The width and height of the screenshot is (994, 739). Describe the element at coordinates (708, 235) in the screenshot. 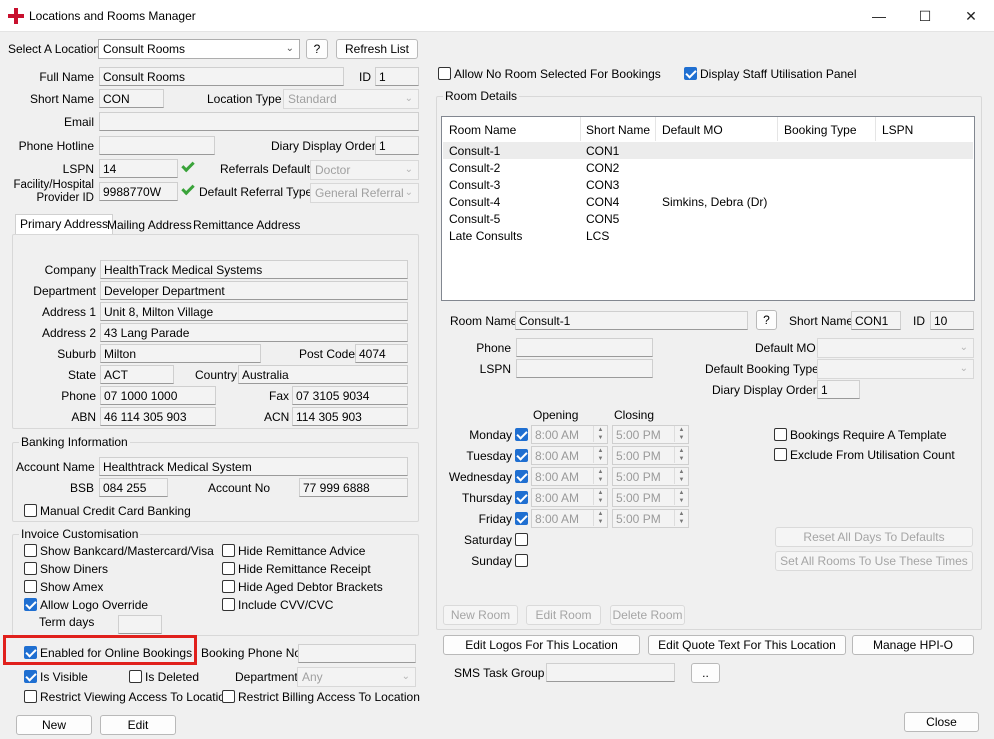

I see `table-row: Late Consults LCS` at that location.